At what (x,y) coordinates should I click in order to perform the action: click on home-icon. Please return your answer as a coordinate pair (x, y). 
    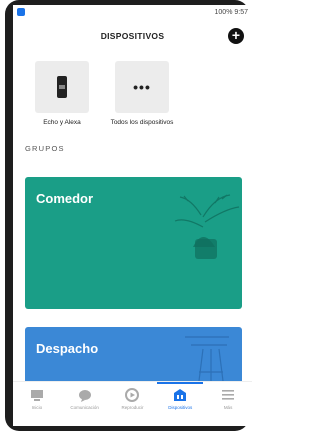
    Looking at the image, I should click on (37, 395).